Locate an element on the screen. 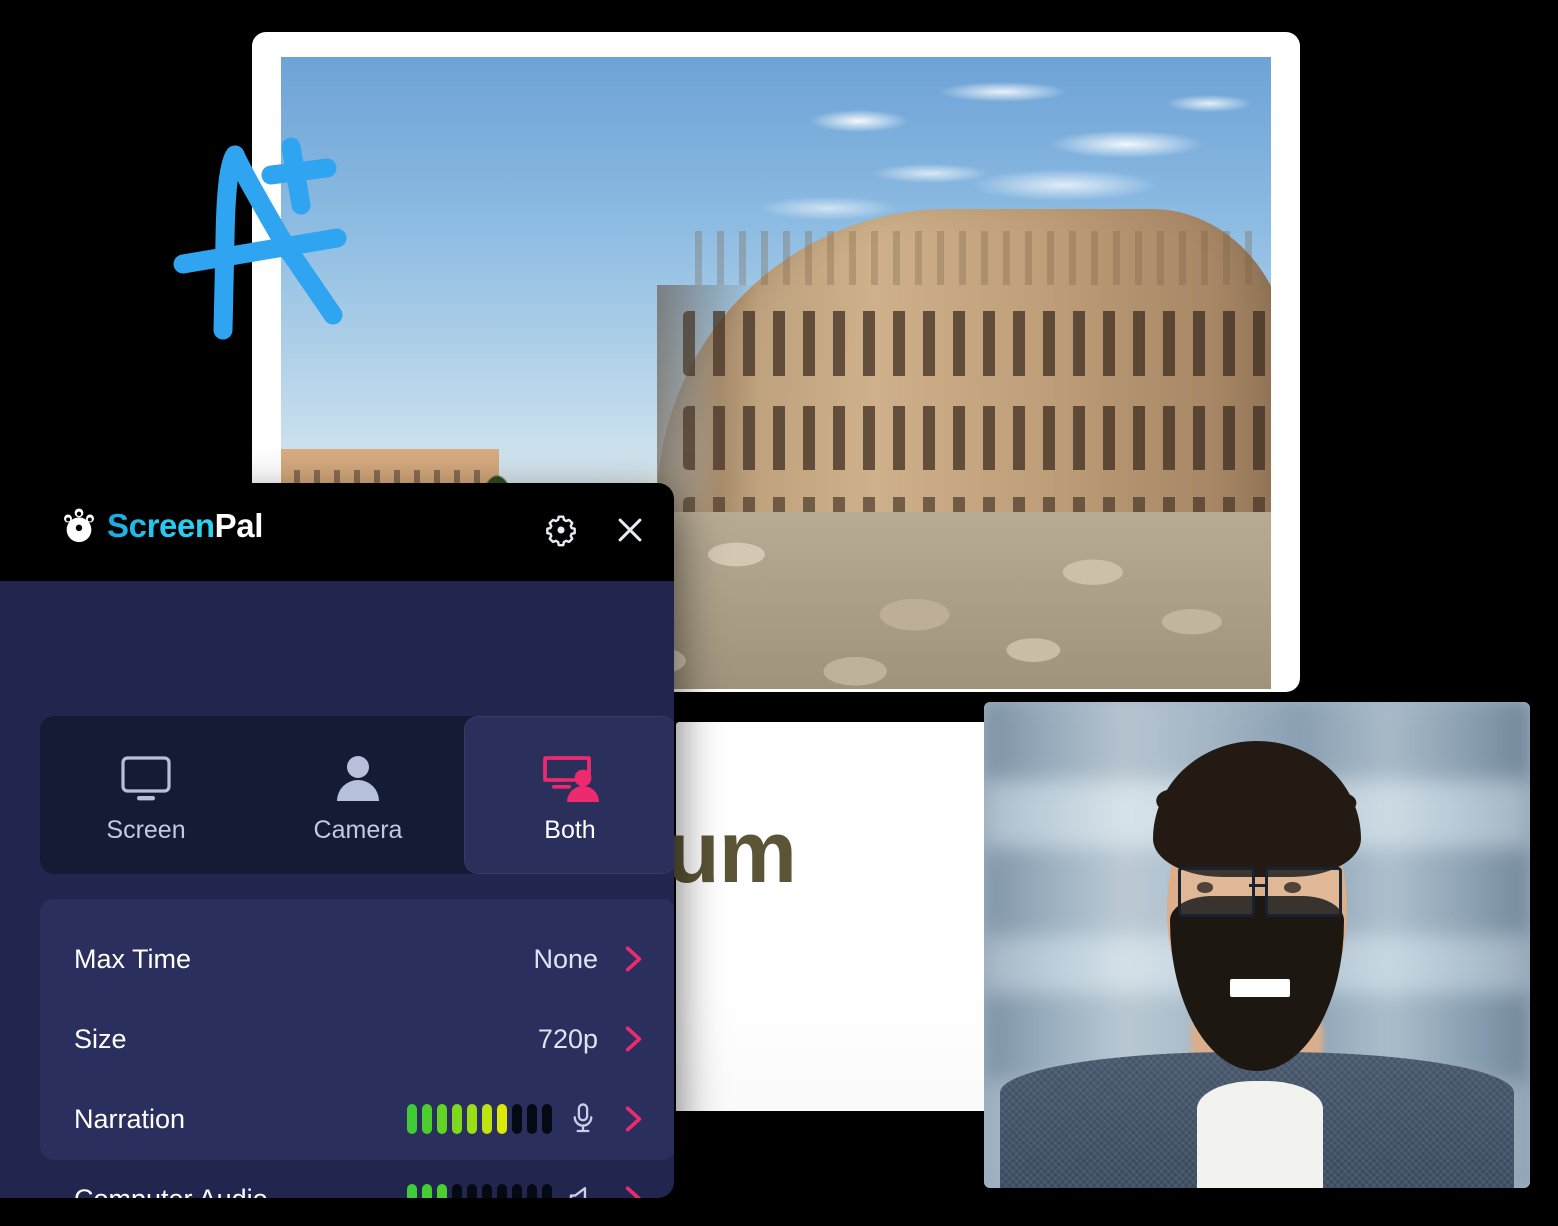 Image resolution: width=1558 pixels, height=1226 pixels. presenter-glasses-bridge is located at coordinates (1257, 886).